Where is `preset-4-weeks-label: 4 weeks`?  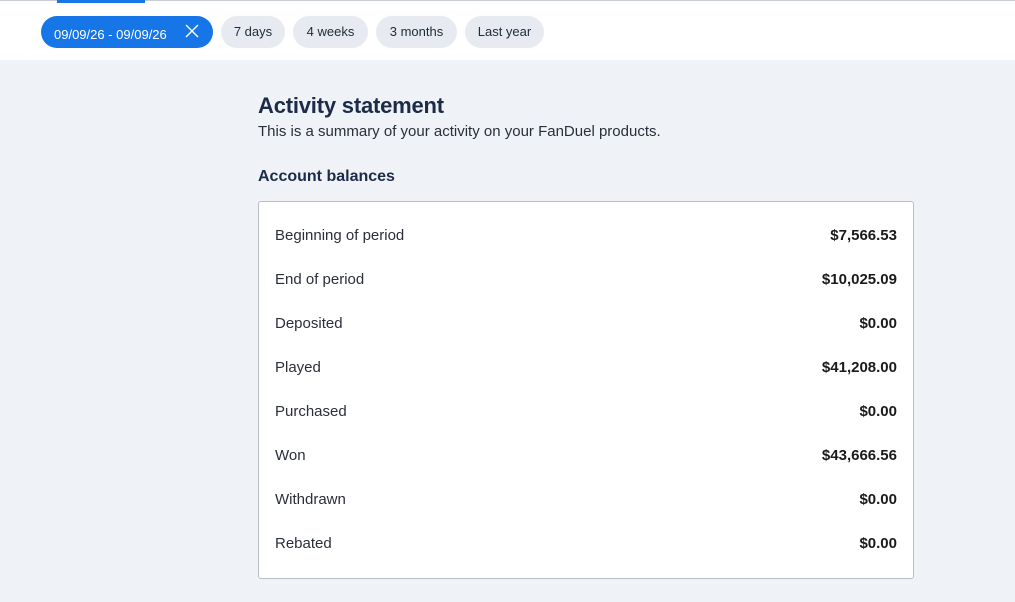 preset-4-weeks-label: 4 weeks is located at coordinates (330, 31).